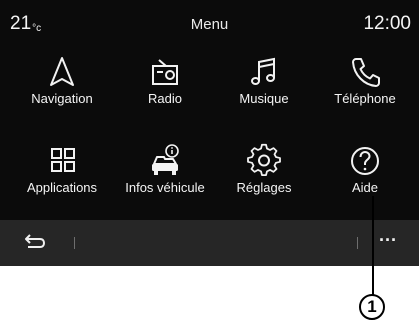 The width and height of the screenshot is (419, 324). I want to click on music-note-icon, so click(264, 72).